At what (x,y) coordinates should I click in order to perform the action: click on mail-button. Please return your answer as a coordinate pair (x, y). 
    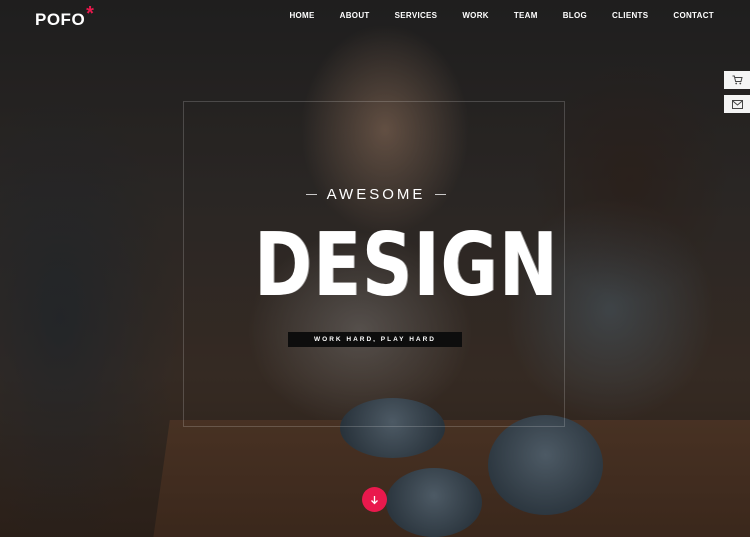
    Looking at the image, I should click on (737, 104).